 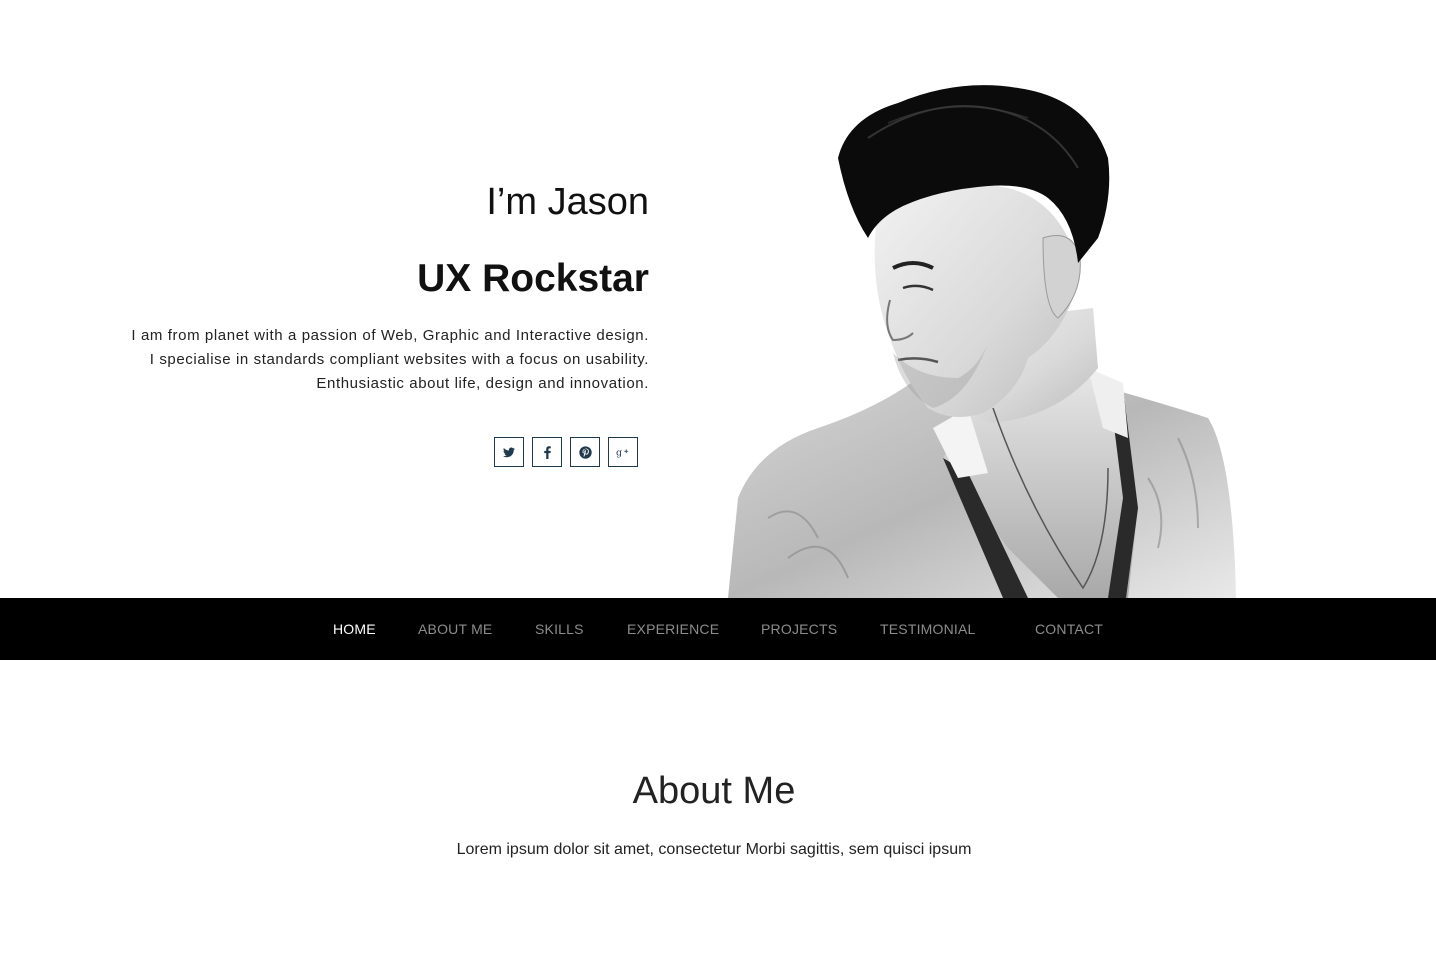 I want to click on about-title: About Me, so click(x=714, y=791).